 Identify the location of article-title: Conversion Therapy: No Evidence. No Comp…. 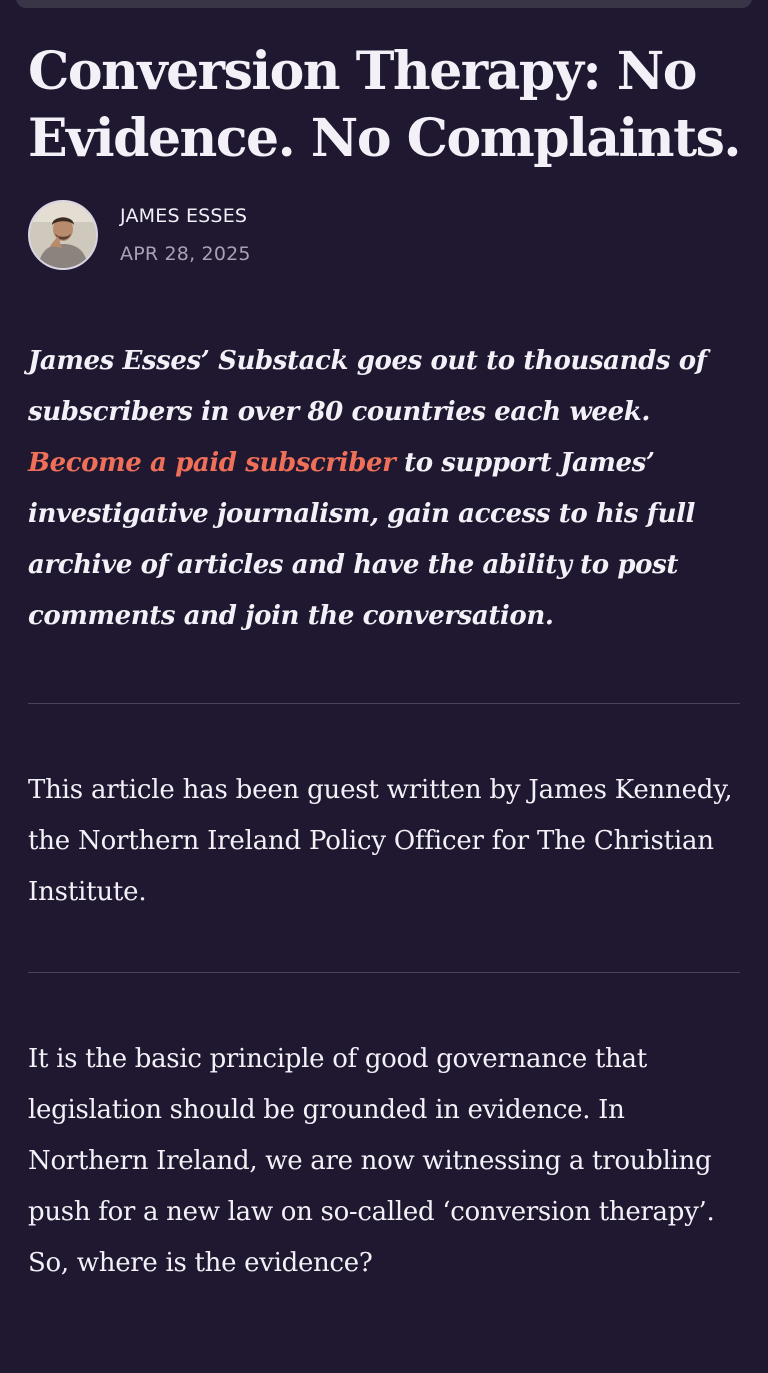
(384, 105).